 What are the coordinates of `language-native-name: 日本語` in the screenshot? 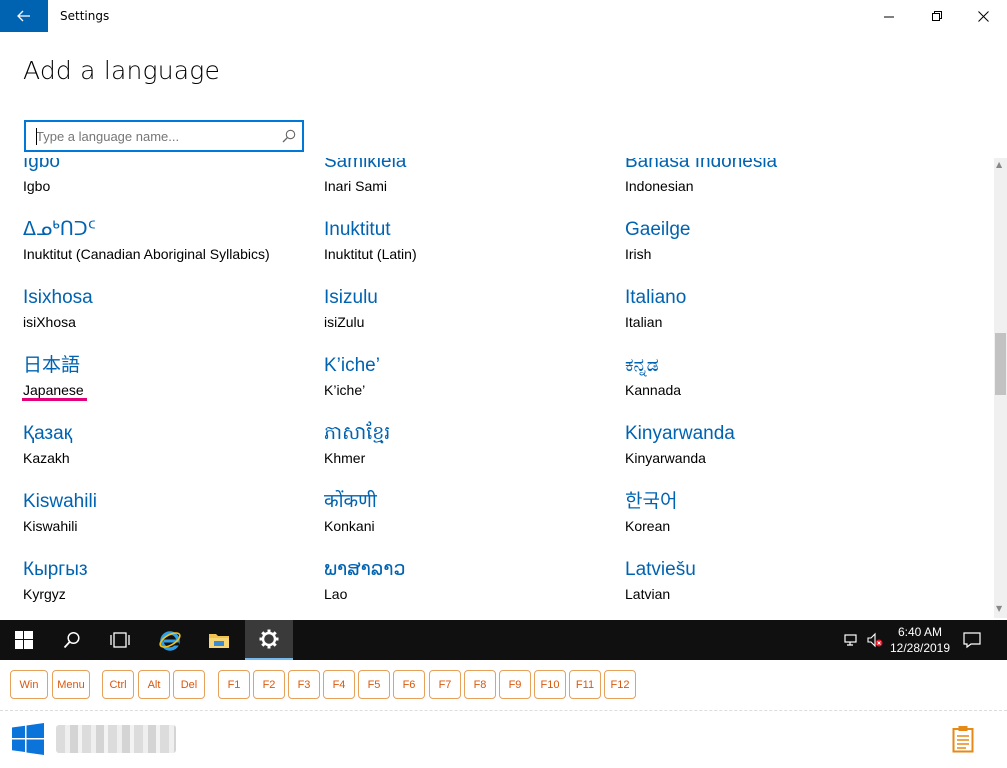 It's located at (52, 365).